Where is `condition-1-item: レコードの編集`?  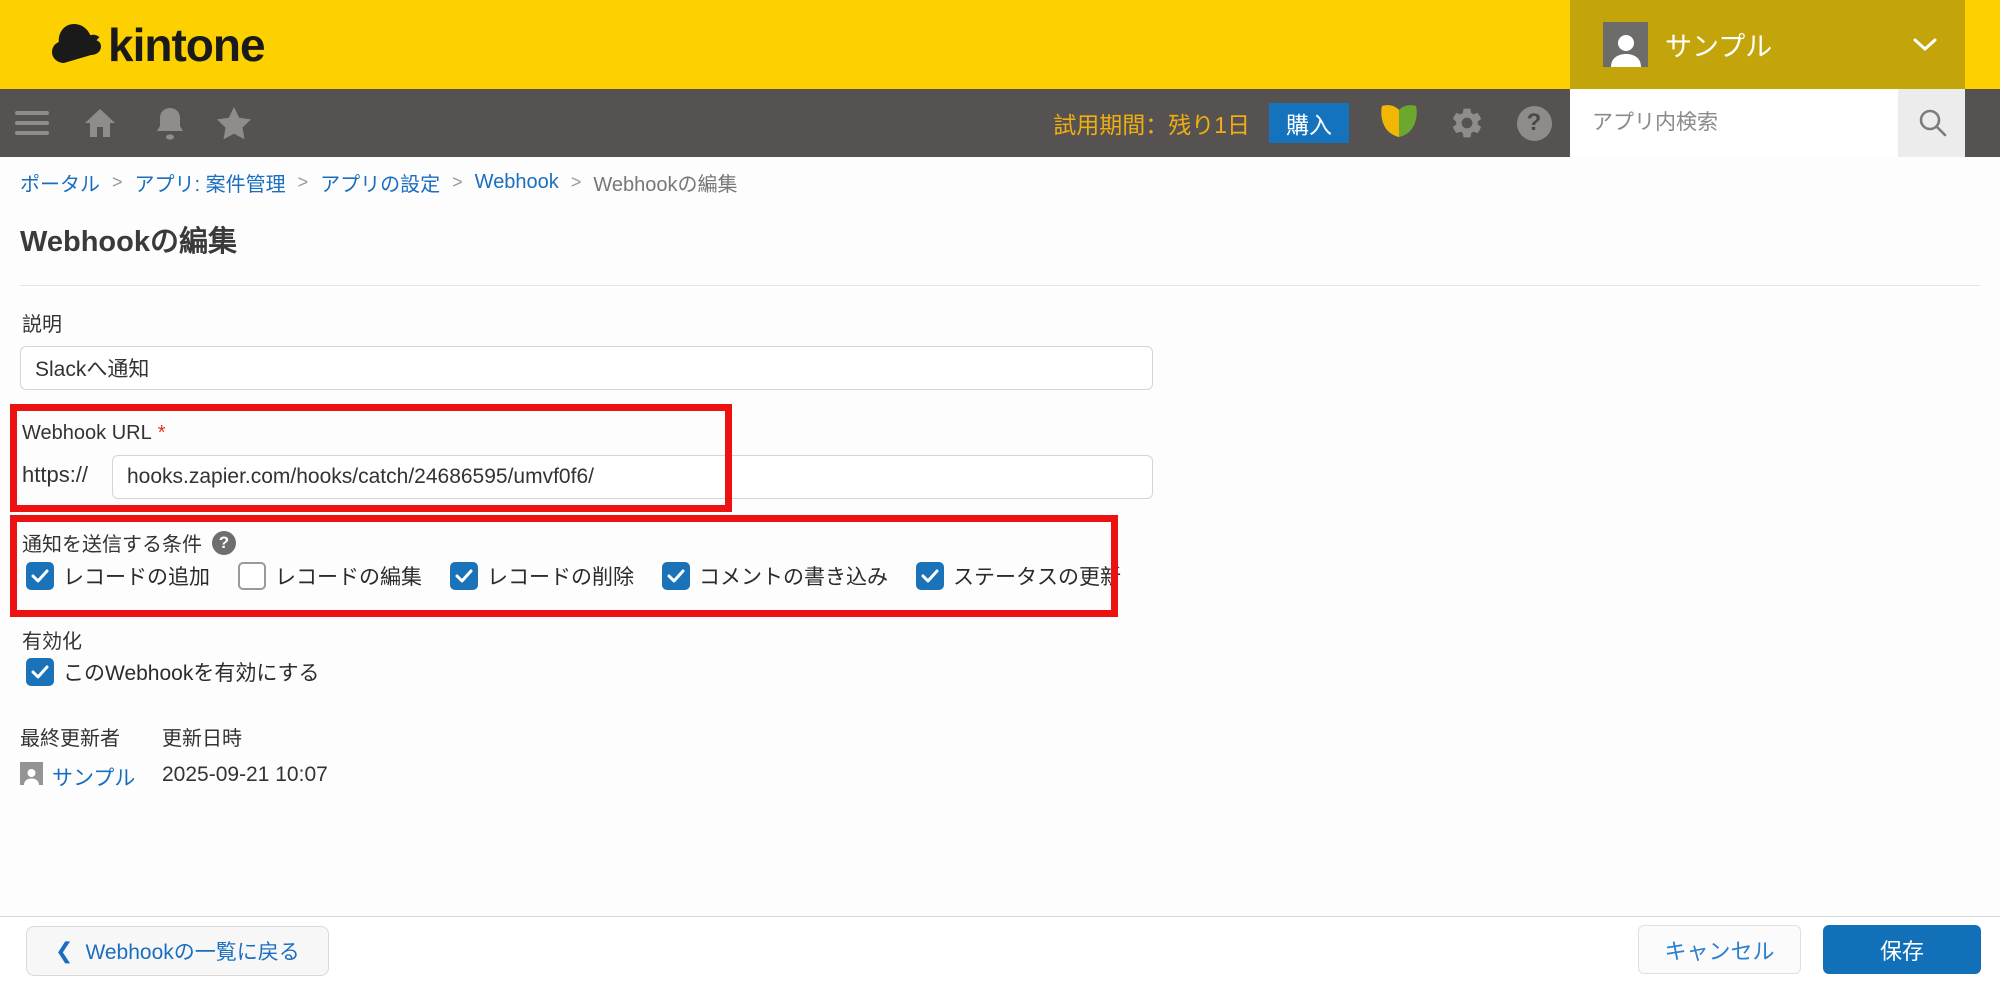 condition-1-item: レコードの編集 is located at coordinates (330, 576).